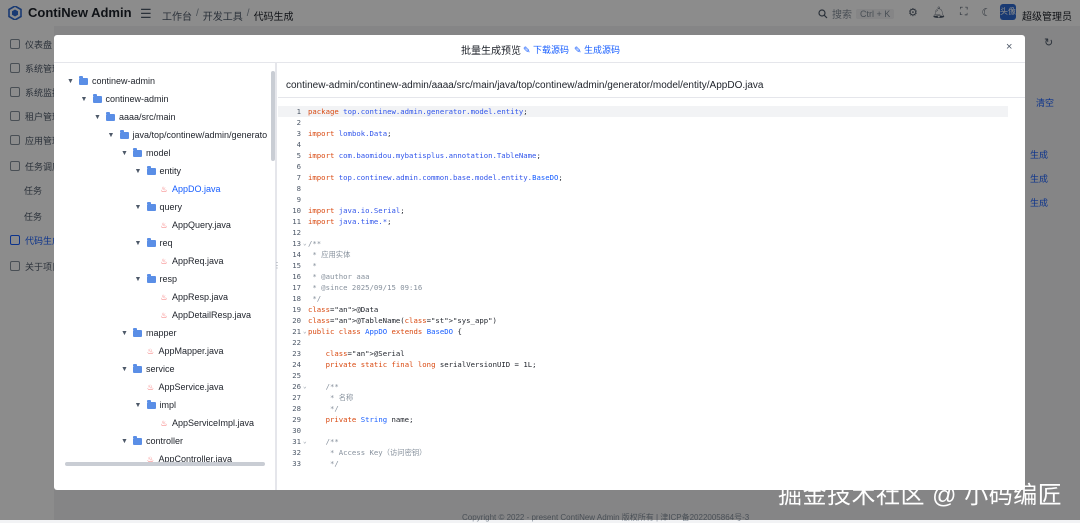 The width and height of the screenshot is (1080, 523). I want to click on code-line: 12, so click(643, 232).